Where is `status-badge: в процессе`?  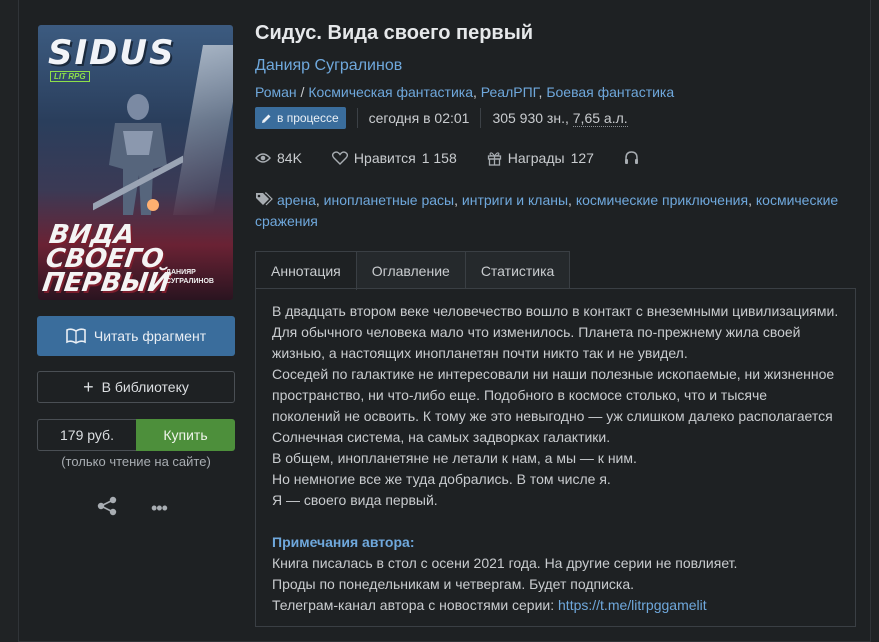 status-badge: в процессе is located at coordinates (300, 118).